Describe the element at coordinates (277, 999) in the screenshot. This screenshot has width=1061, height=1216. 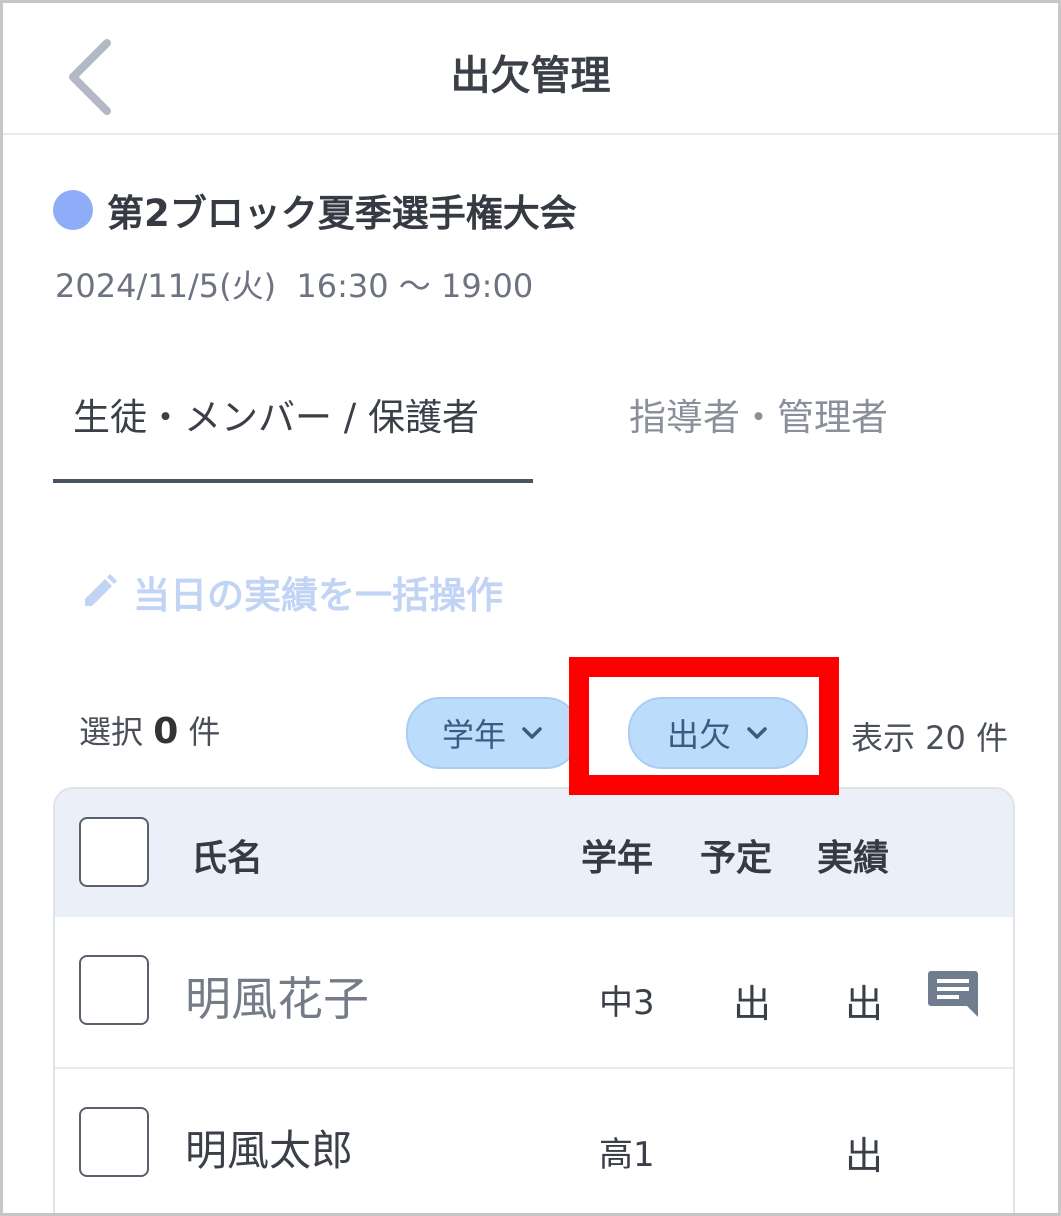
I see `member-name: 明風花子` at that location.